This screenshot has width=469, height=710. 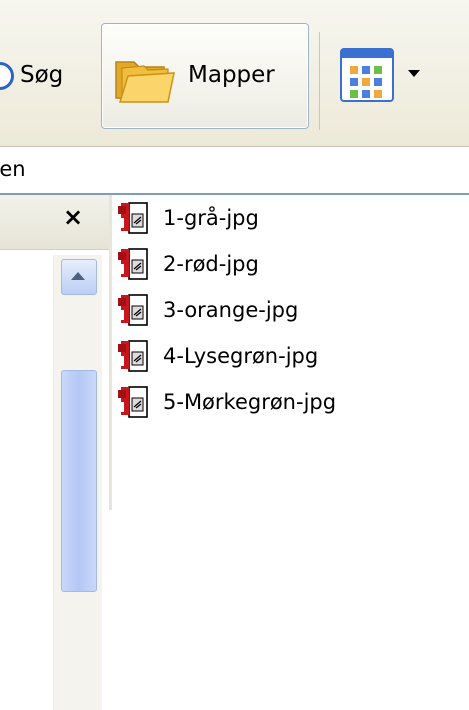 What do you see at coordinates (250, 402) in the screenshot?
I see `file-name: 5-Mørkegrøn-jpg` at bounding box center [250, 402].